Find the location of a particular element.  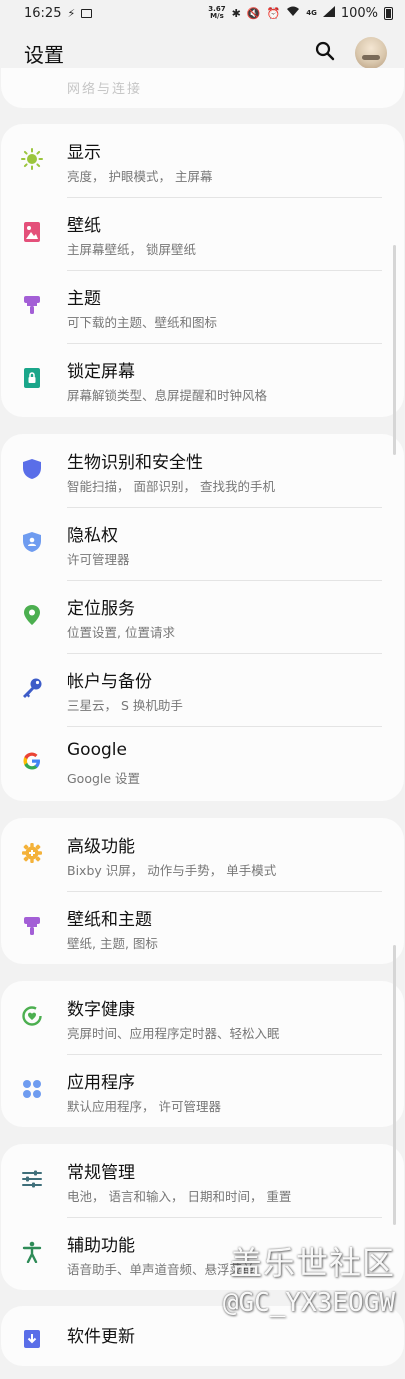

partial-item-label: 网络与连接 is located at coordinates (105, 89).